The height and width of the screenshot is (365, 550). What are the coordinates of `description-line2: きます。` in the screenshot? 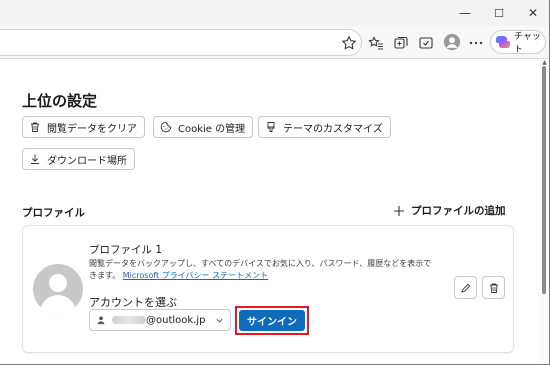 It's located at (105, 275).